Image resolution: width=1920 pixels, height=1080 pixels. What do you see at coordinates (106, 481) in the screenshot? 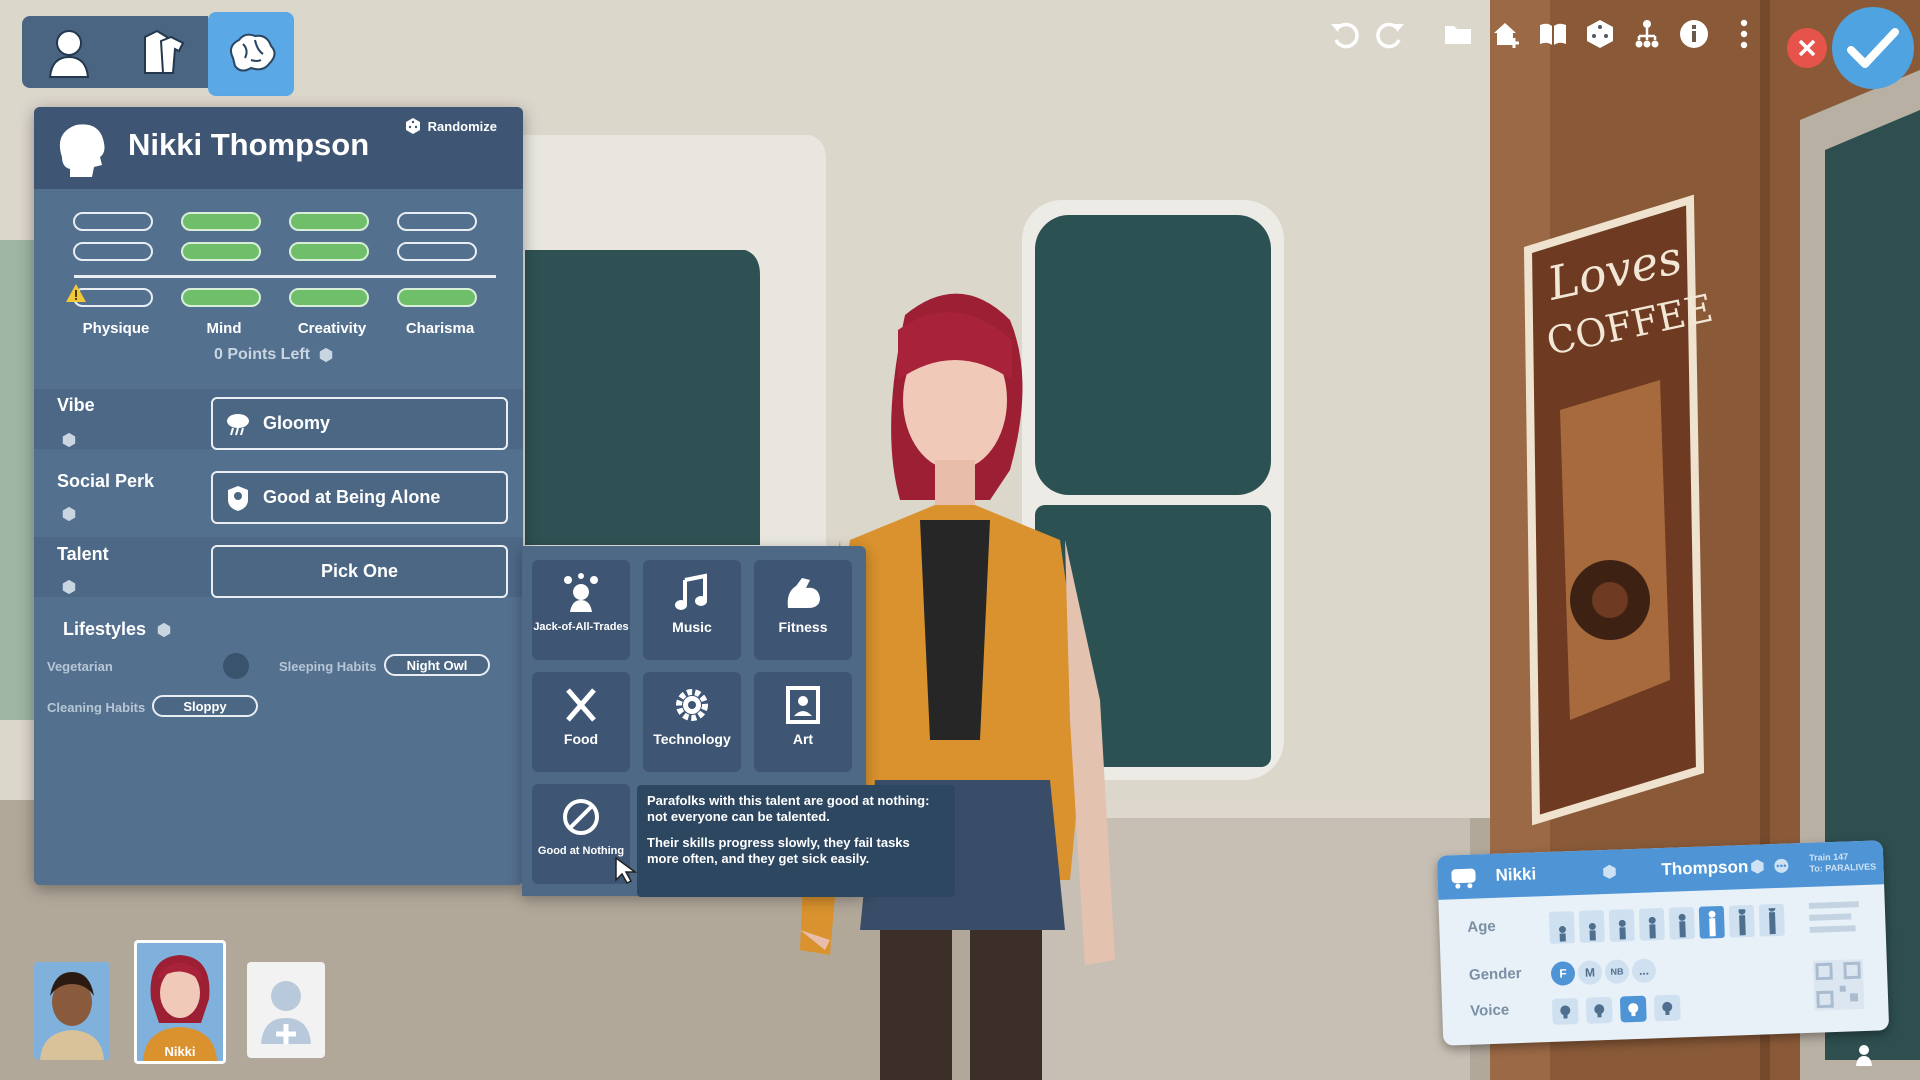
I see `social-perk-label: Social Perk` at bounding box center [106, 481].